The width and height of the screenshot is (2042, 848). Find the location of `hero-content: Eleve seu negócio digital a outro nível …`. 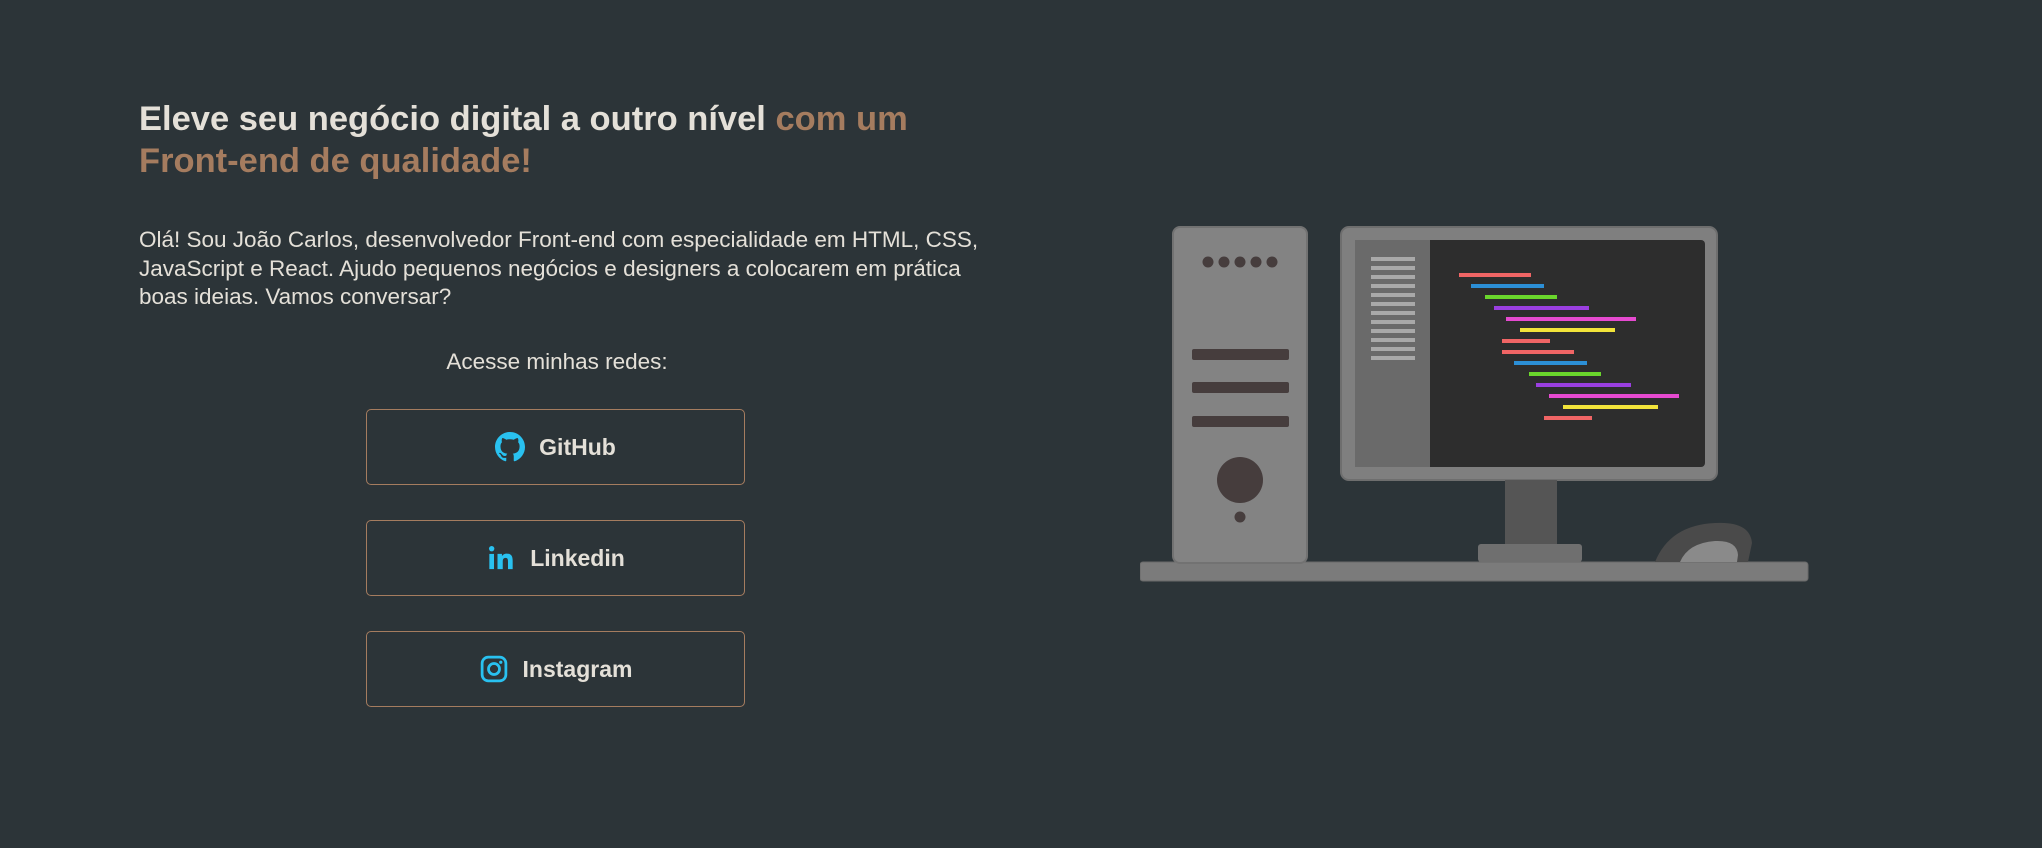

hero-content: Eleve seu negócio digital a outro nível … is located at coordinates (559, 205).